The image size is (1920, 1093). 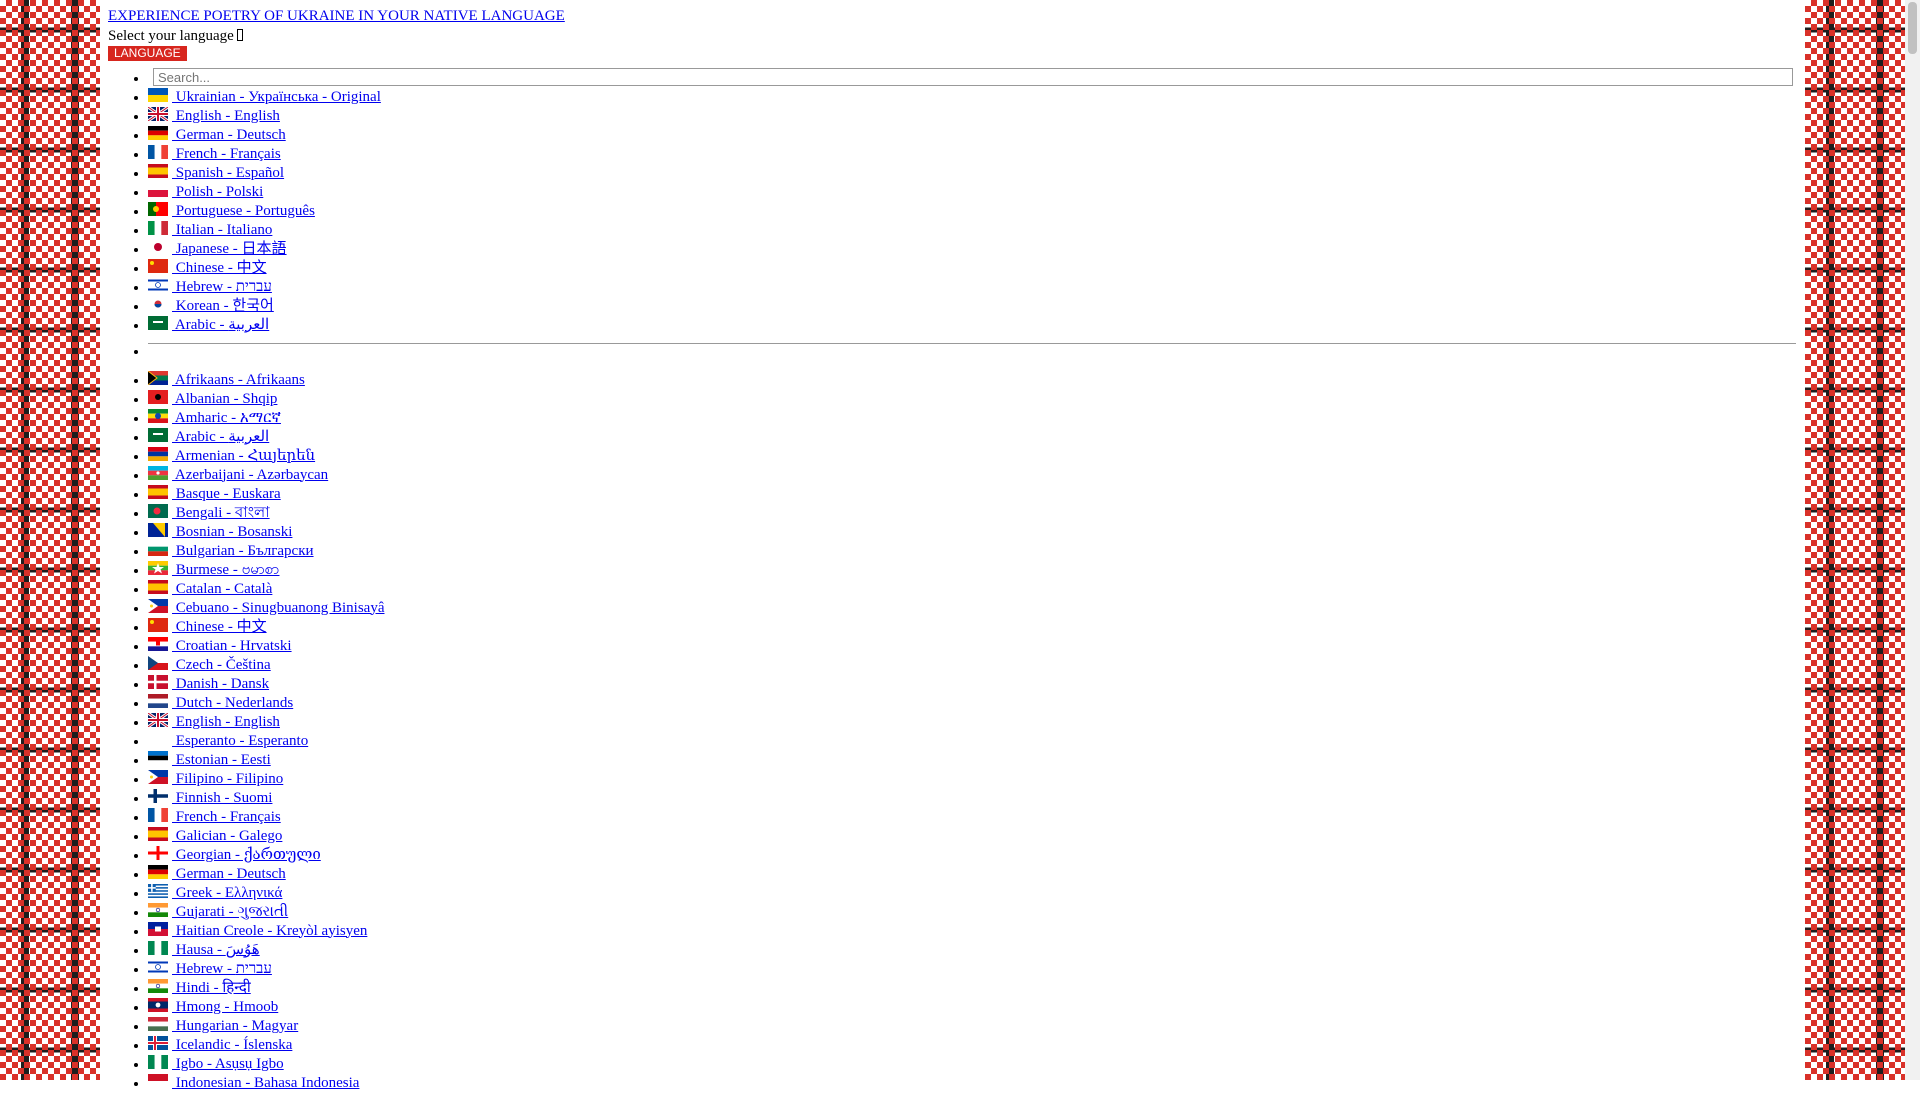 I want to click on language-list-item: Czech - Čeština, so click(x=973, y=665).